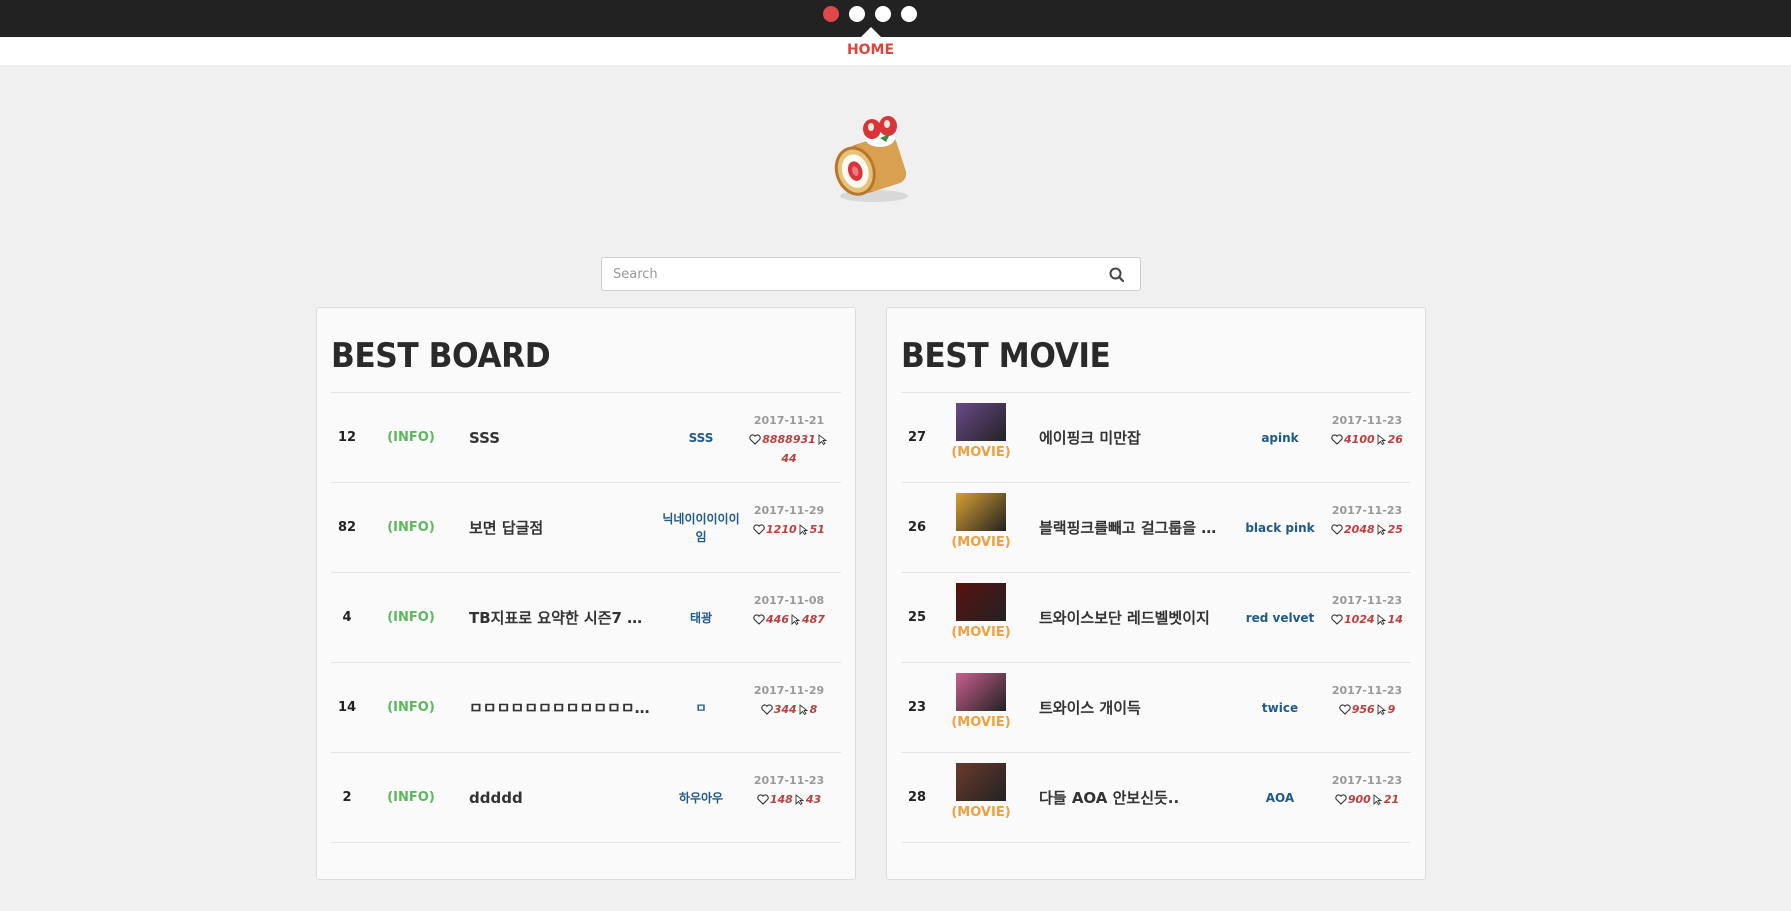 The height and width of the screenshot is (911, 1791). What do you see at coordinates (917, 707) in the screenshot?
I see `post-number: 23` at bounding box center [917, 707].